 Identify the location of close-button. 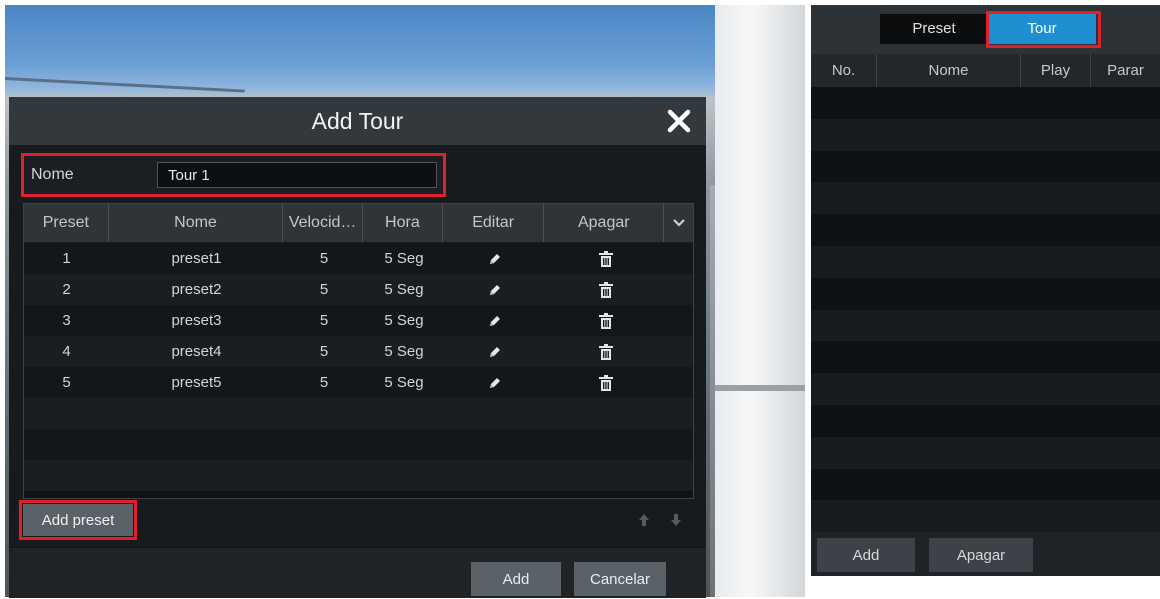
(679, 121).